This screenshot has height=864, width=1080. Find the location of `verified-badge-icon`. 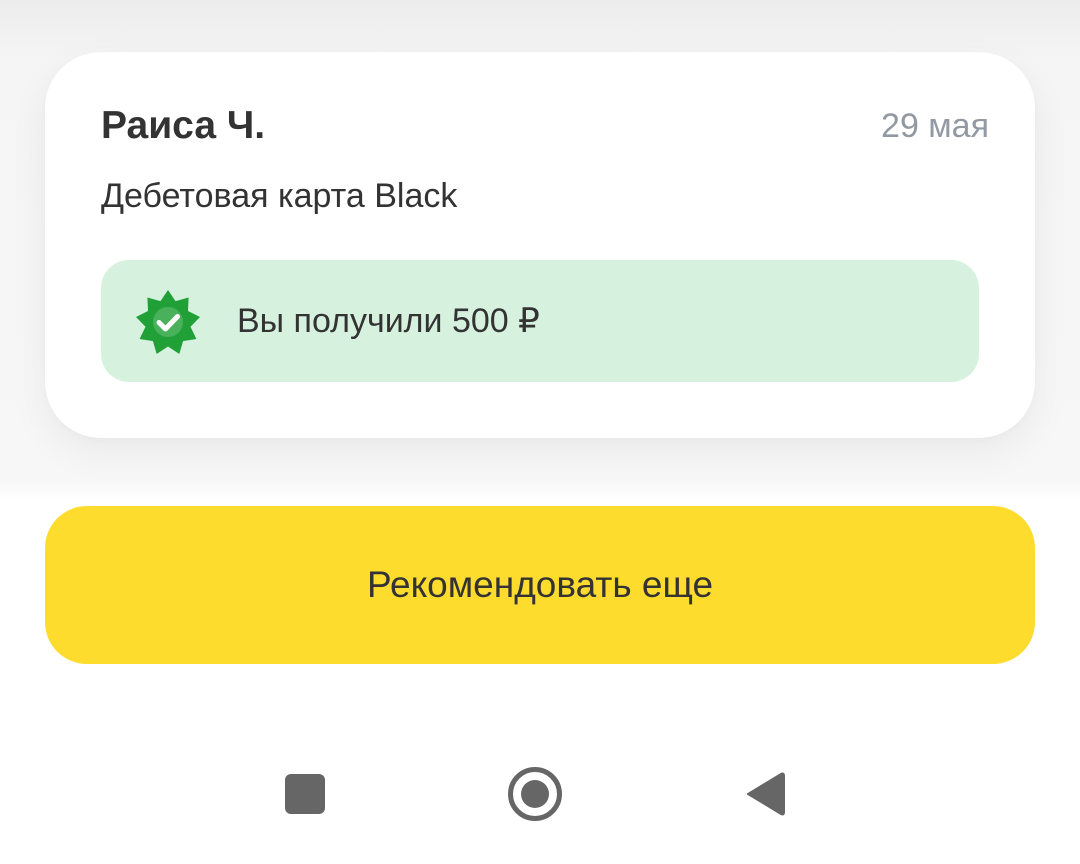

verified-badge-icon is located at coordinates (168, 322).